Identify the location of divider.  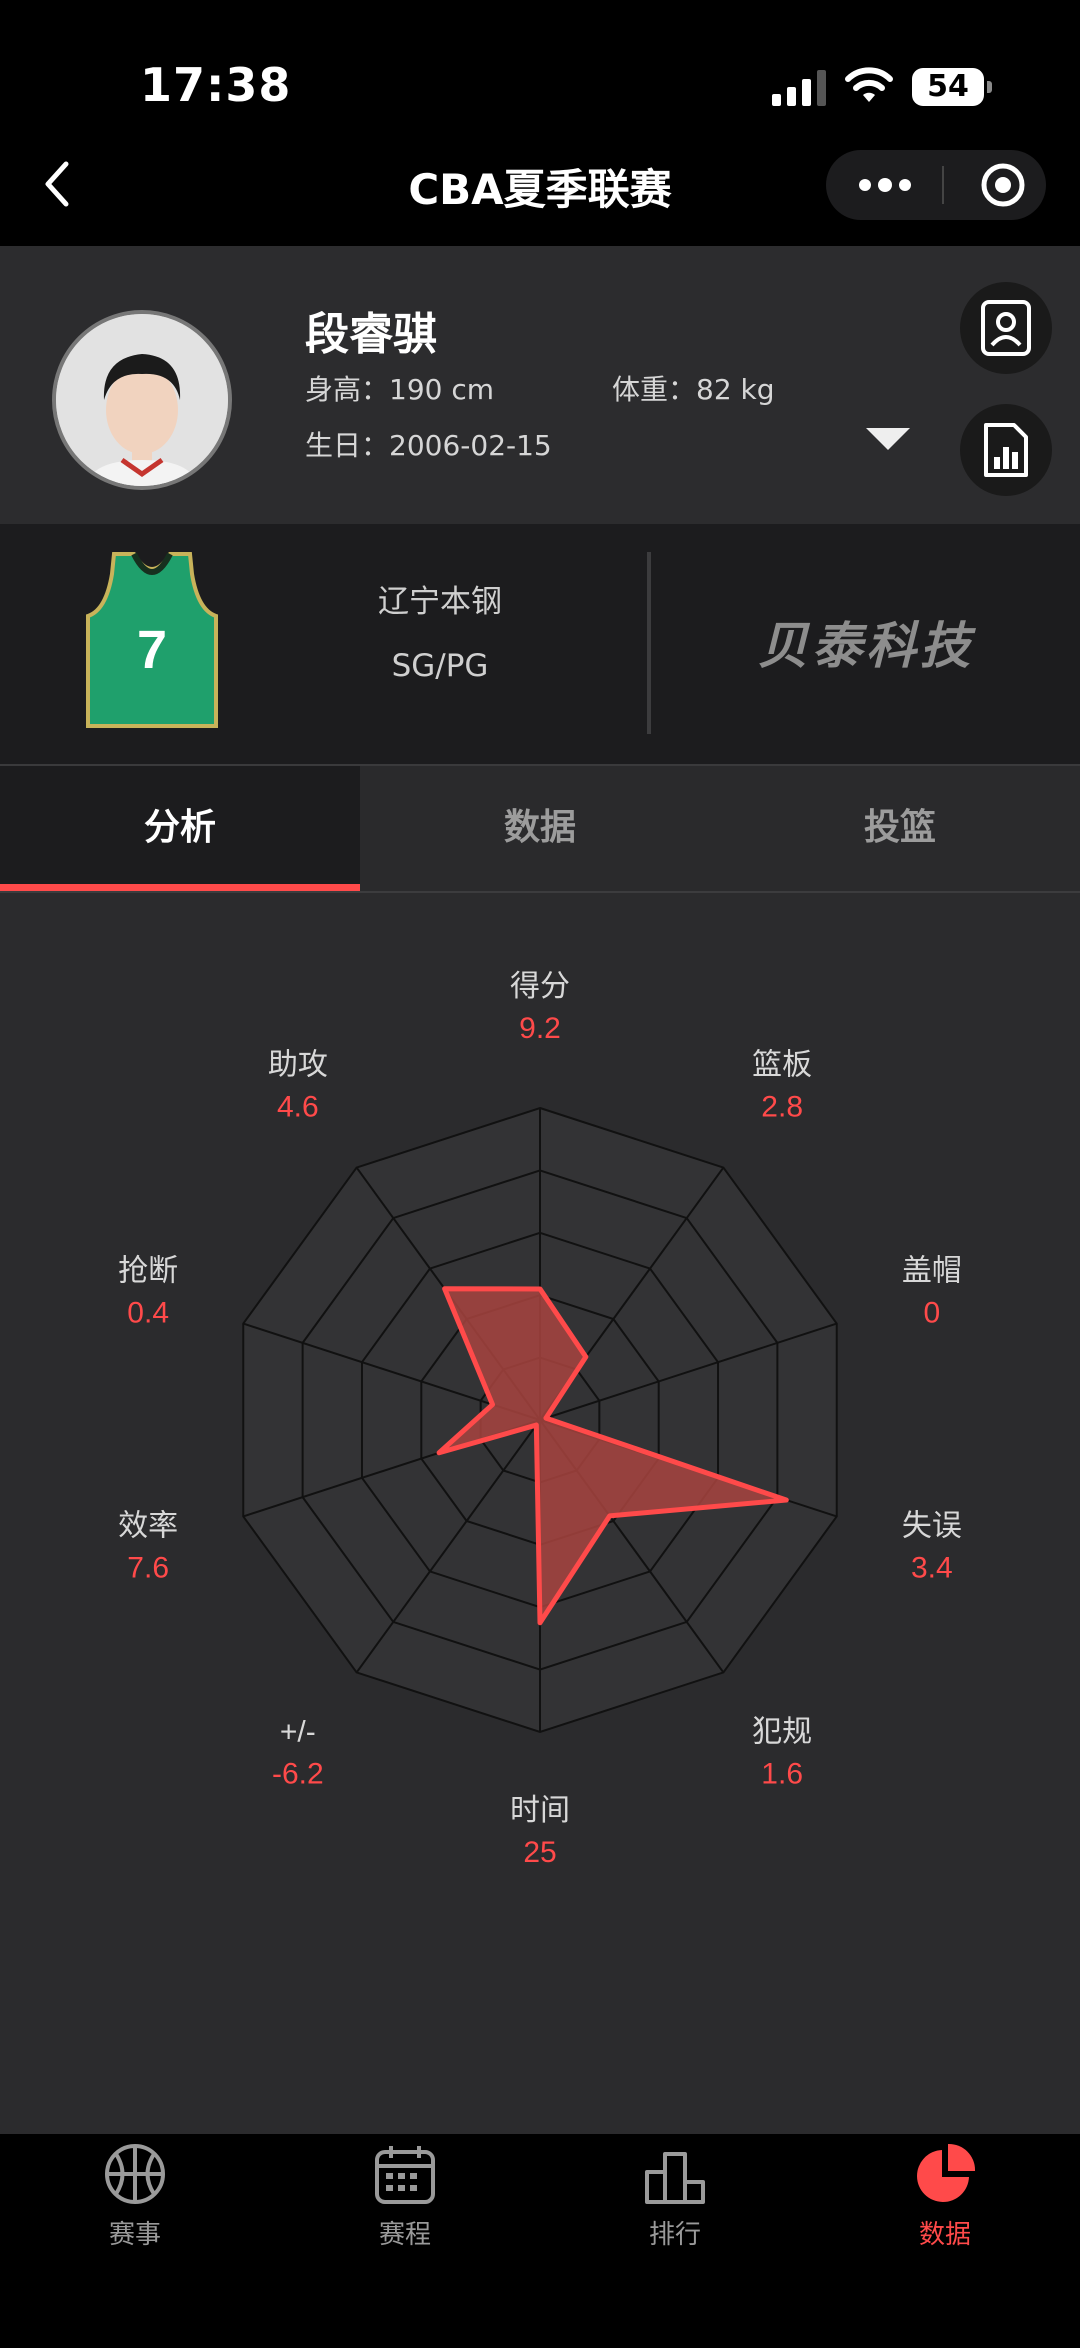
(649, 643).